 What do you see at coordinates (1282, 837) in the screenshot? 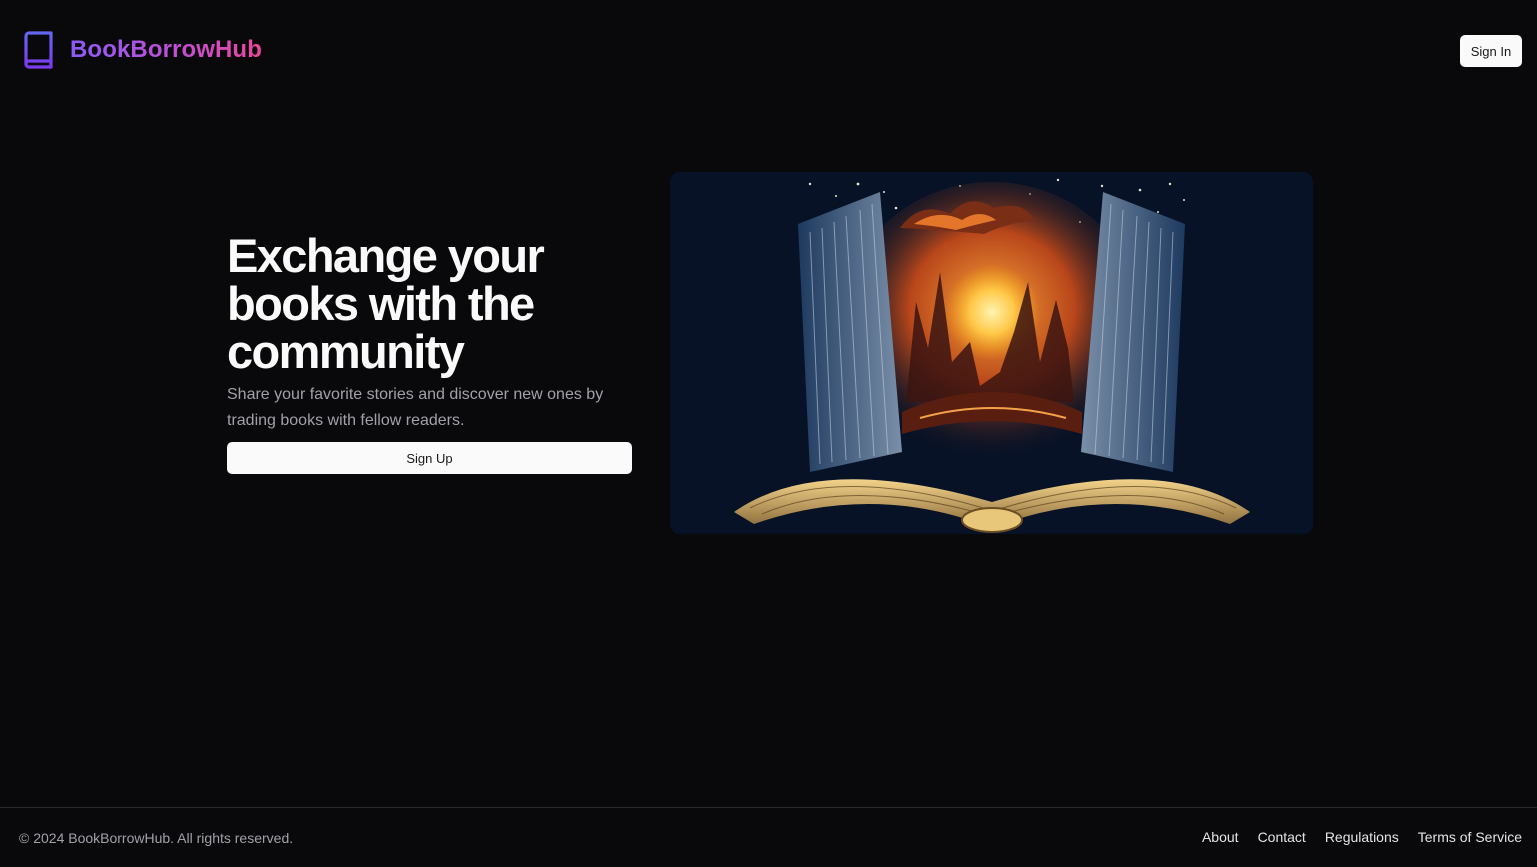
I see `footer-link-contact: Contact` at bounding box center [1282, 837].